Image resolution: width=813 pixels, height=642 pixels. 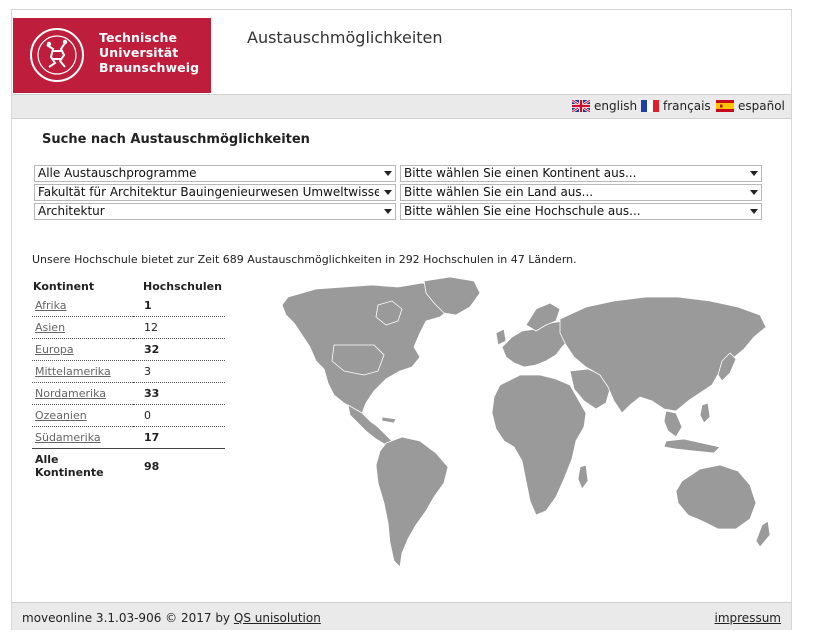 What do you see at coordinates (139, 52) in the screenshot?
I see `logo-line-2: Universität` at bounding box center [139, 52].